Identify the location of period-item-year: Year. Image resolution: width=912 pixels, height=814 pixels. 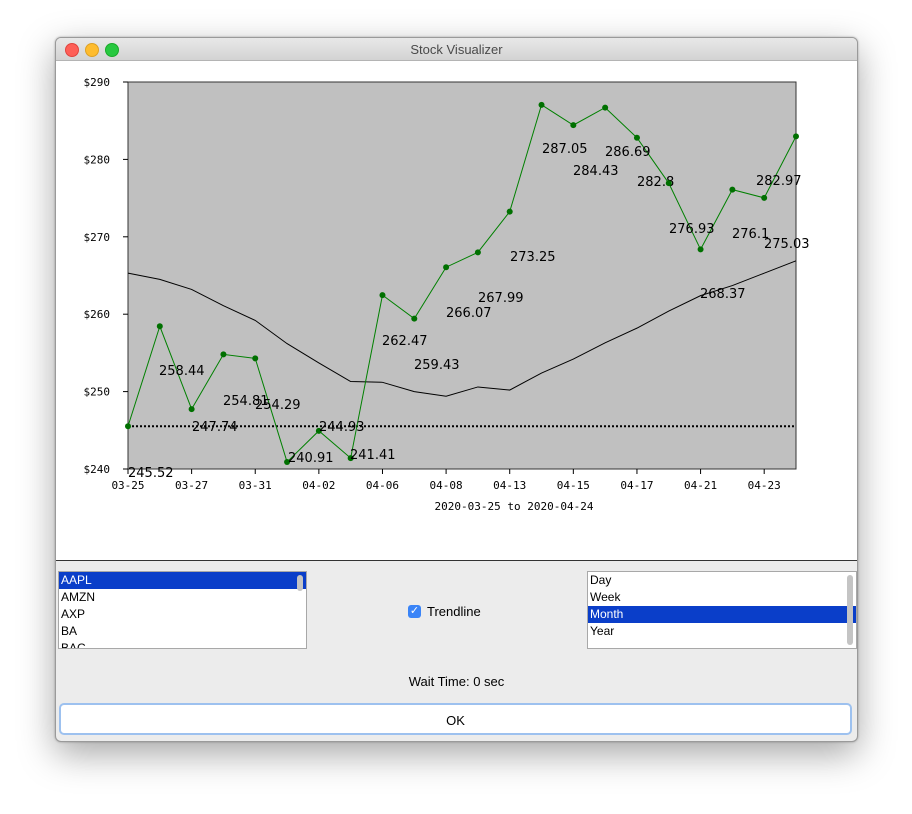
(722, 631).